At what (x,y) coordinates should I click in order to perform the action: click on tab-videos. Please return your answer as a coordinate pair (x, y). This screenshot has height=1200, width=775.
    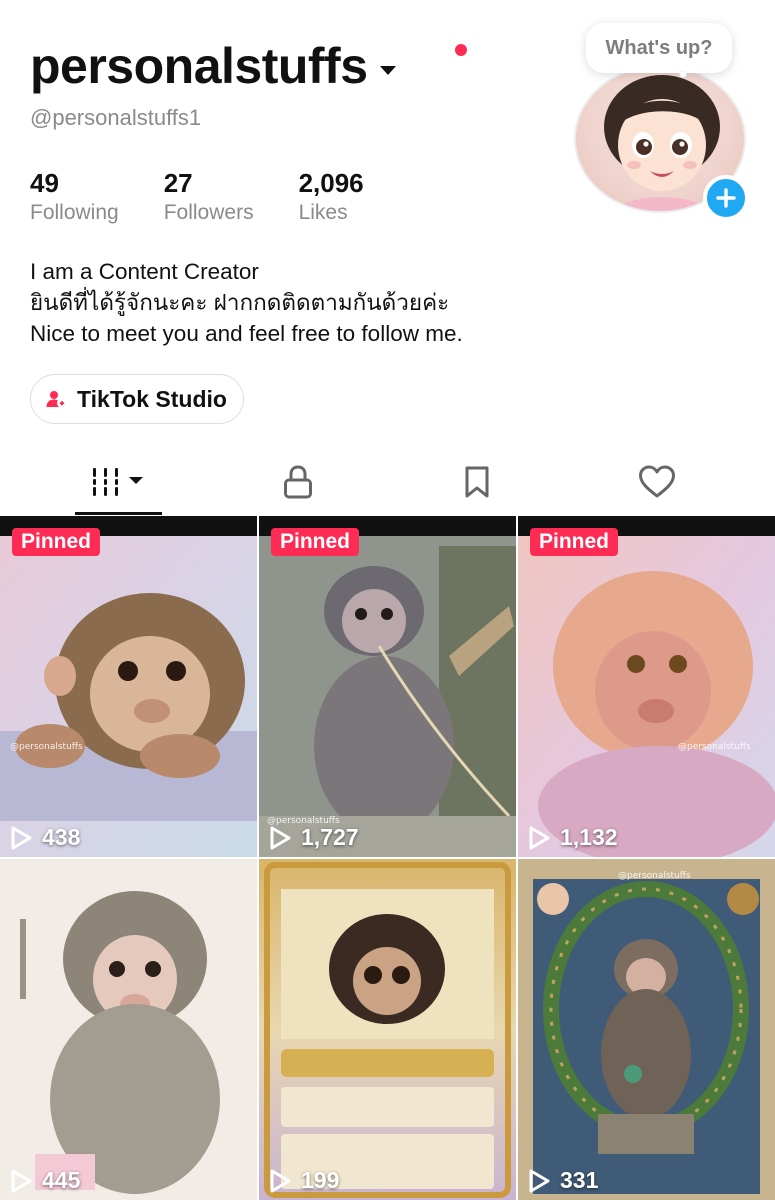
    Looking at the image, I should click on (118, 482).